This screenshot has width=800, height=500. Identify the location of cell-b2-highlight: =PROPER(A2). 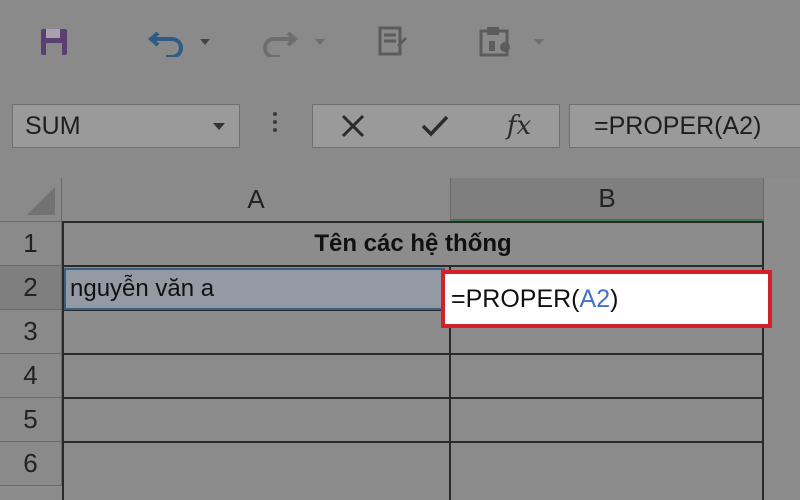
(606, 299).